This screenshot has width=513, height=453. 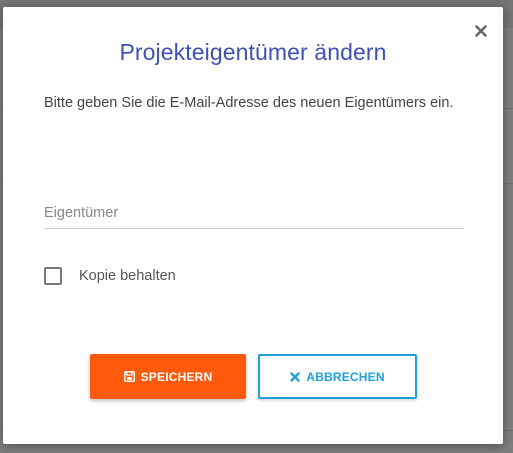 I want to click on owner-email-input, so click(x=254, y=213).